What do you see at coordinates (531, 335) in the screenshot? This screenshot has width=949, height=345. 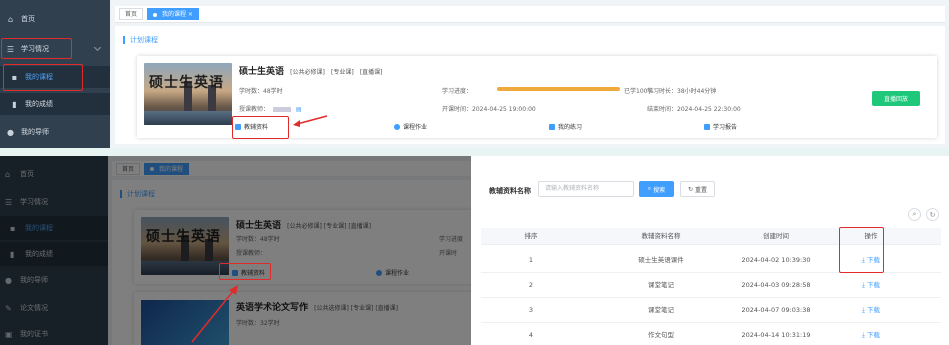 I see `row-index: 4` at bounding box center [531, 335].